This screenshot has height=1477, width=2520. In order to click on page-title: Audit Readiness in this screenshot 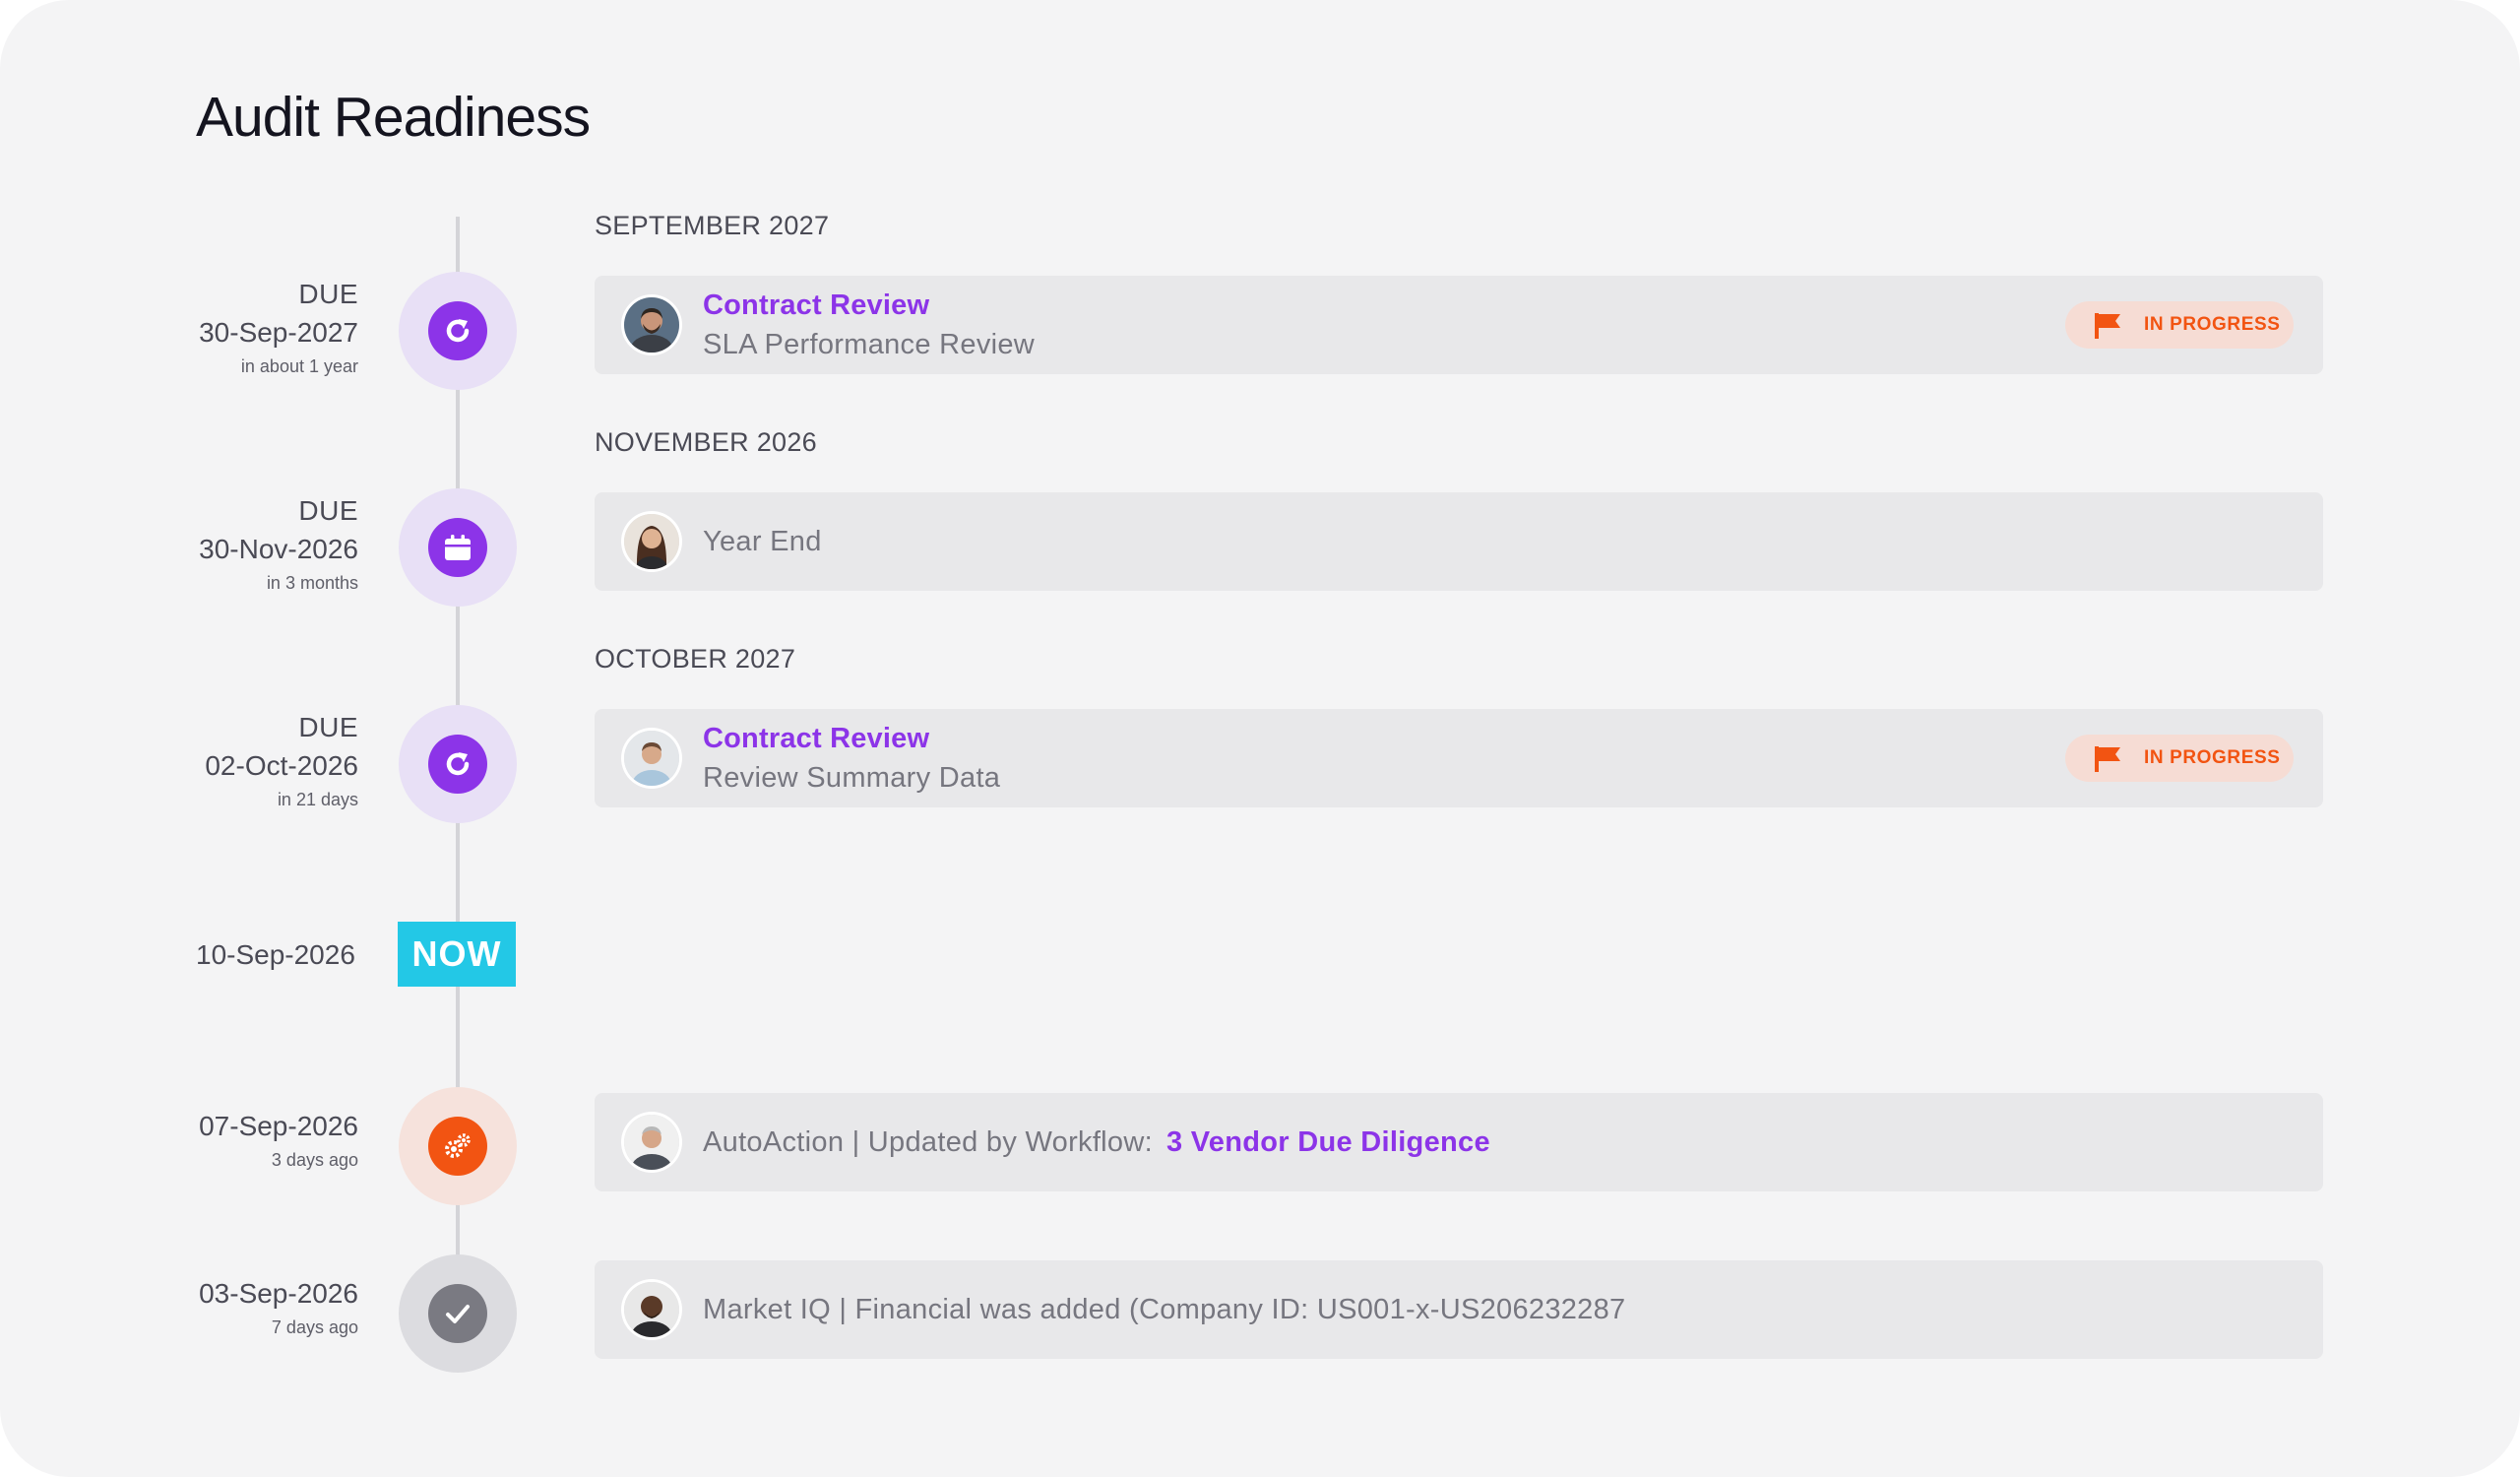, I will do `click(393, 118)`.